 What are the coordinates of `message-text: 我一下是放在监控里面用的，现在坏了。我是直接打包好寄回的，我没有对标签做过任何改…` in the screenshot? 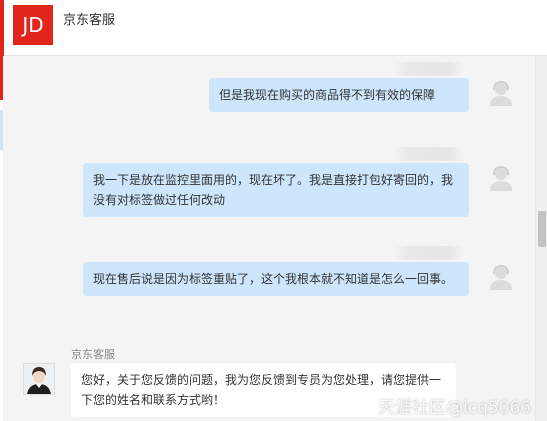 It's located at (273, 190).